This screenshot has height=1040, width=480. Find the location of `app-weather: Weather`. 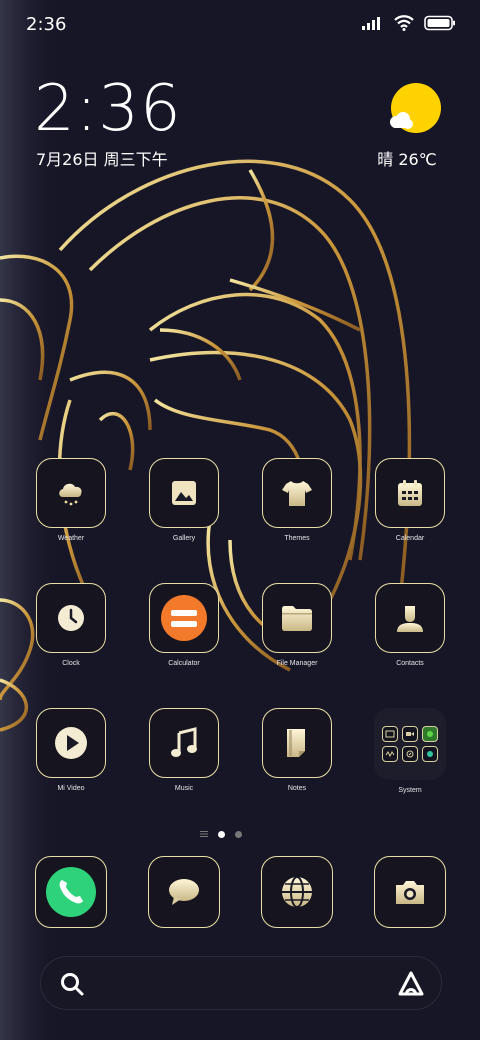

app-weather: Weather is located at coordinates (71, 500).